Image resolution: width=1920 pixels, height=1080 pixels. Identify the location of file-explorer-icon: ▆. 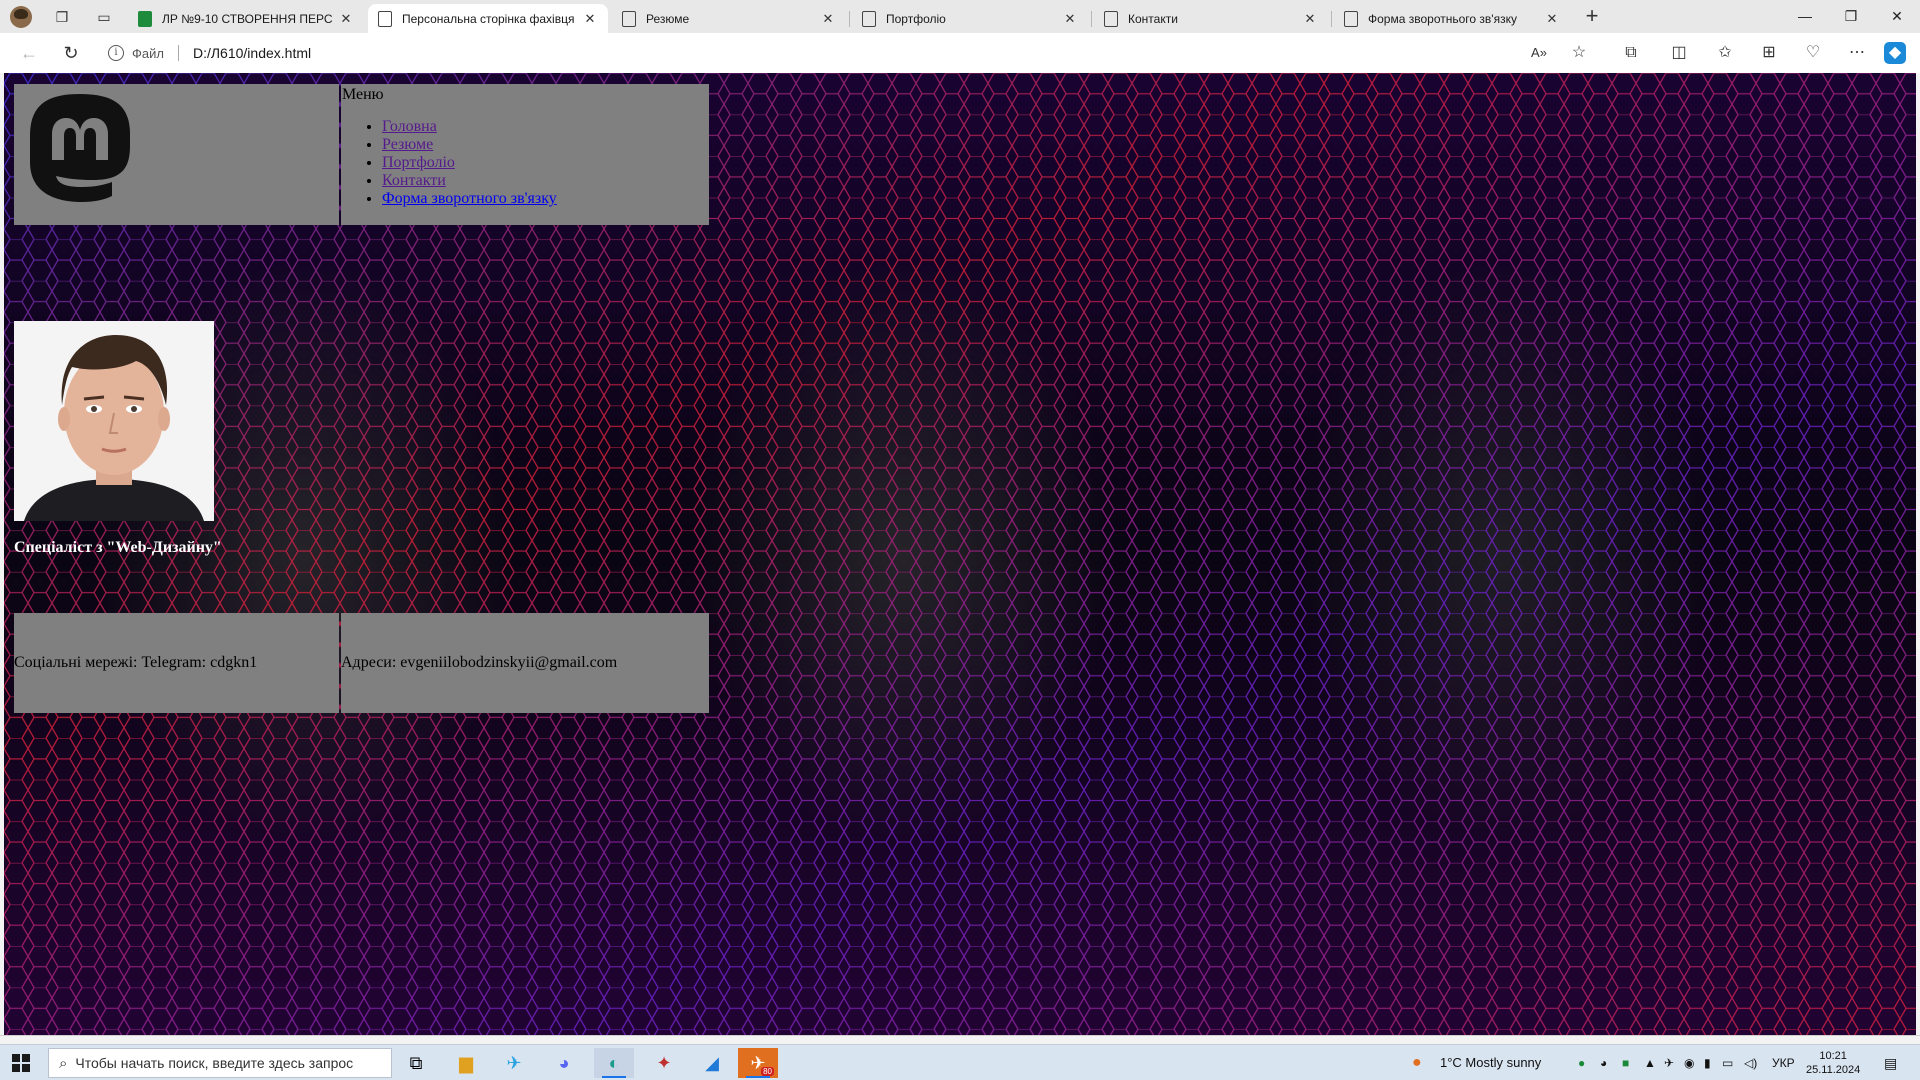
(466, 1063).